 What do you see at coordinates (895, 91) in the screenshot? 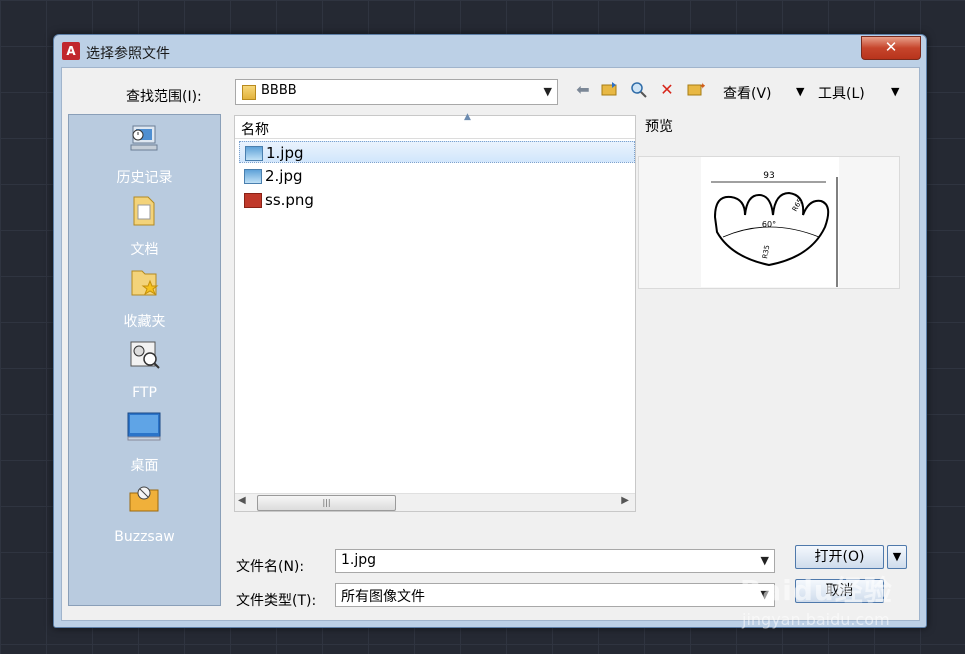
I see `tools-dropdown-arrow-icon: ▼` at bounding box center [895, 91].